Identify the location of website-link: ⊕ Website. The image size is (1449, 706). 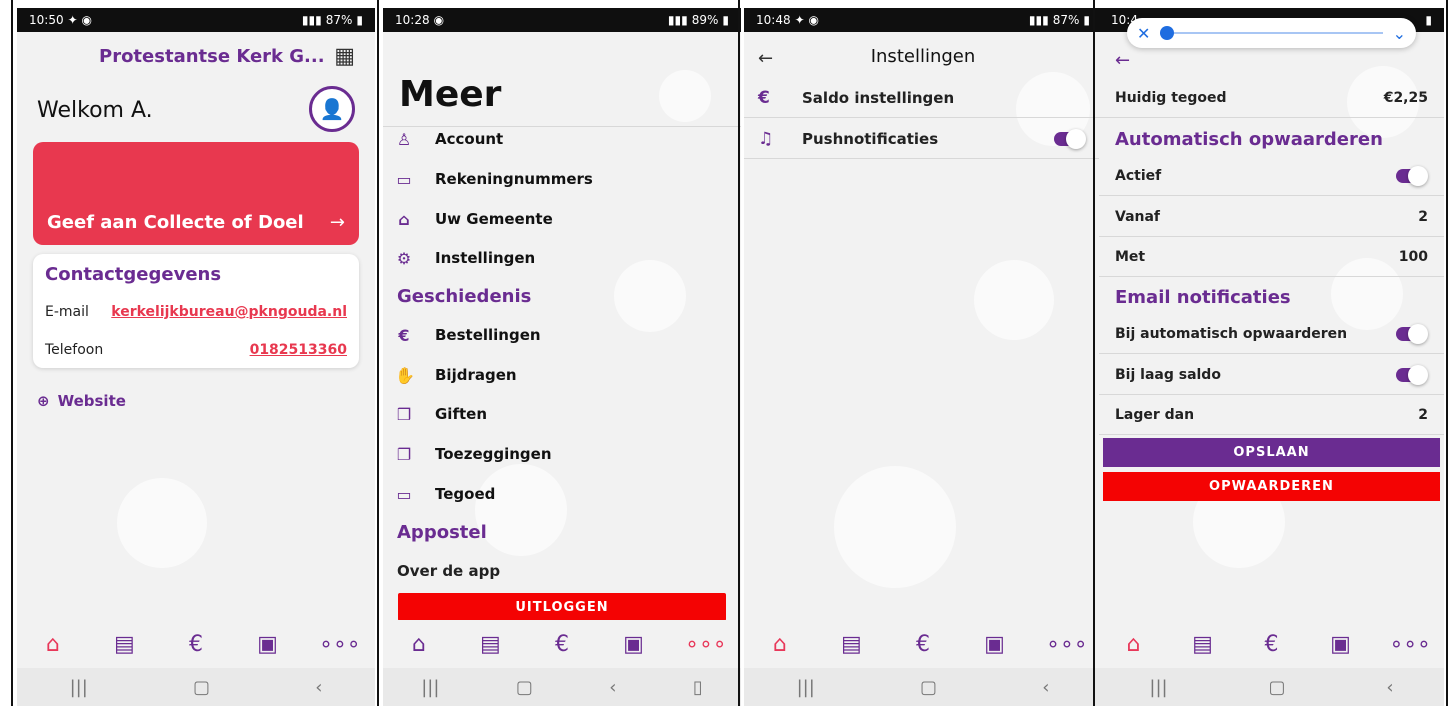
(81, 401).